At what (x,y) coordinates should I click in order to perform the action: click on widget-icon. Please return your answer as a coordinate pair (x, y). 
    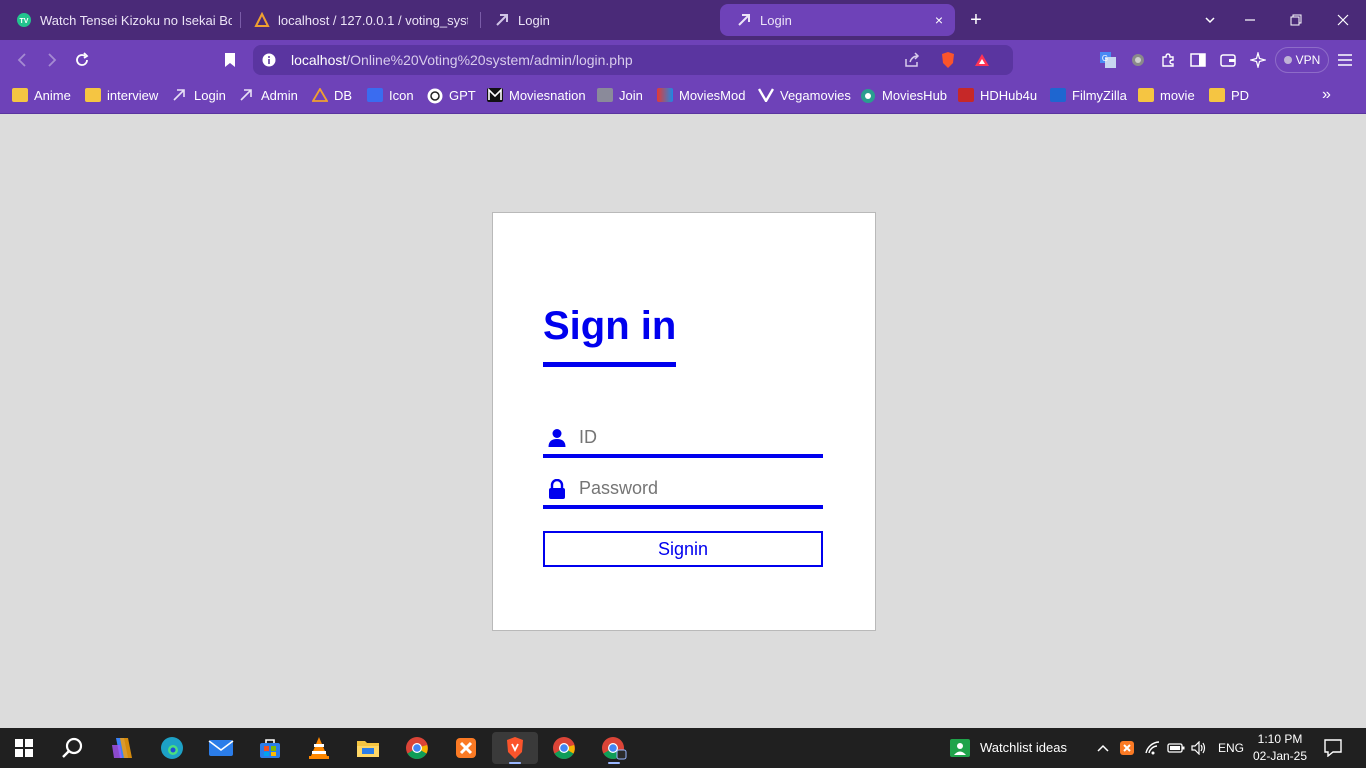
    Looking at the image, I should click on (960, 748).